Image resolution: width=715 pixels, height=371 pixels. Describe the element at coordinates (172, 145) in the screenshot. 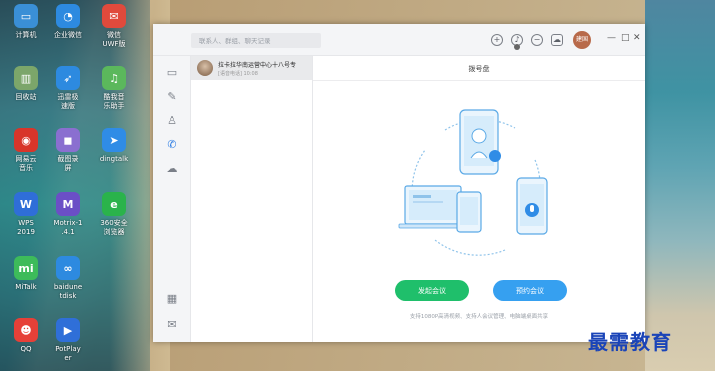

I see `phone-icon: ✆` at that location.